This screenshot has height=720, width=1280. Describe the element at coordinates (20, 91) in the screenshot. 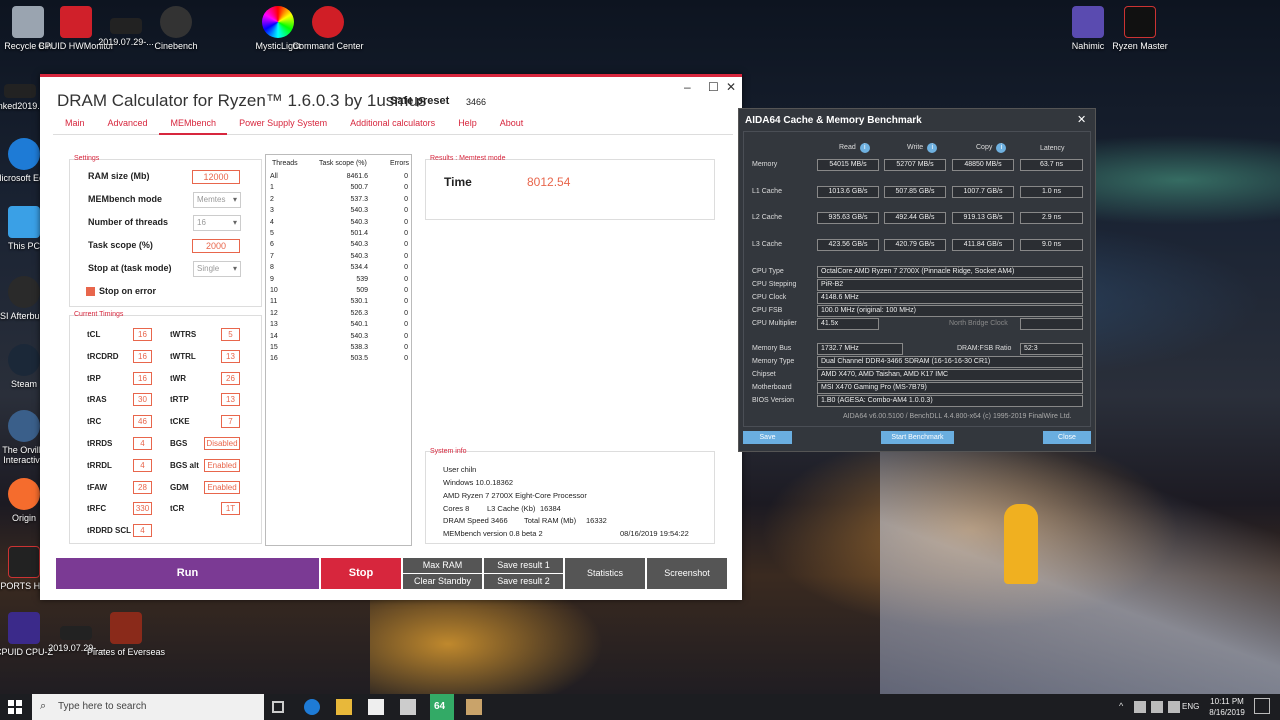

I see `image-file-icon` at that location.